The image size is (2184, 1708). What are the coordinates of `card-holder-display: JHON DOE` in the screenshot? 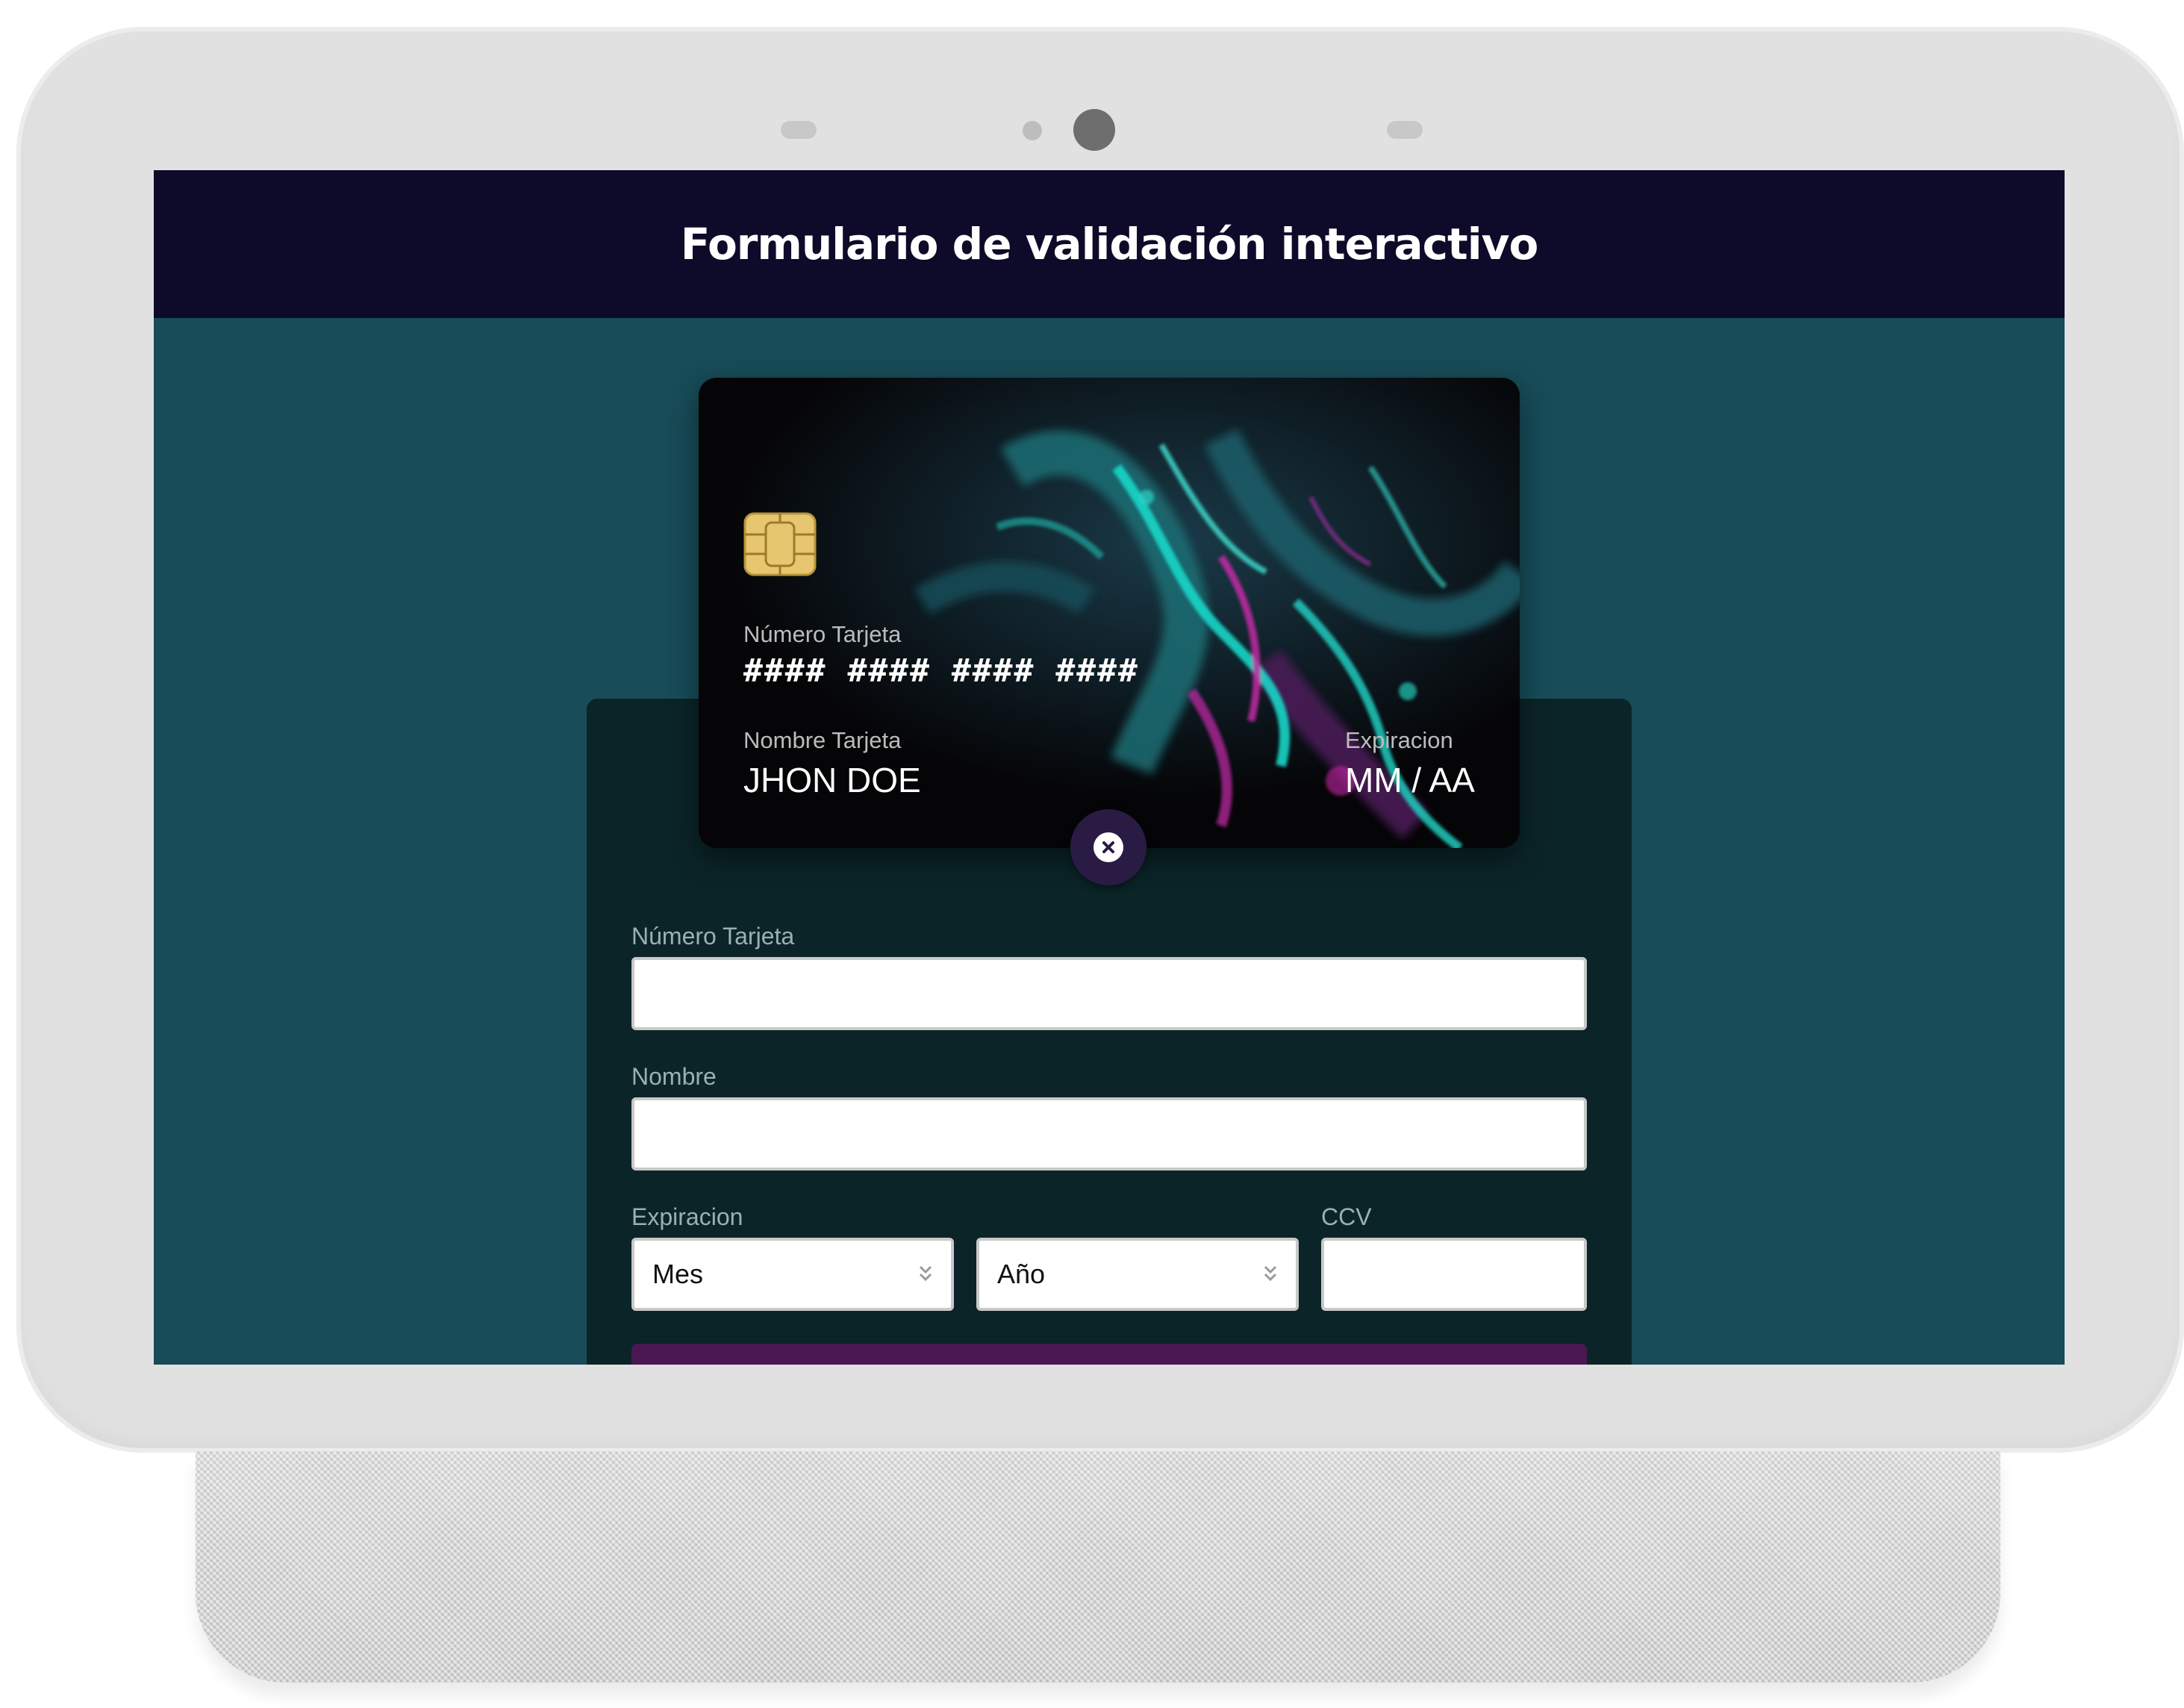 It's located at (832, 780).